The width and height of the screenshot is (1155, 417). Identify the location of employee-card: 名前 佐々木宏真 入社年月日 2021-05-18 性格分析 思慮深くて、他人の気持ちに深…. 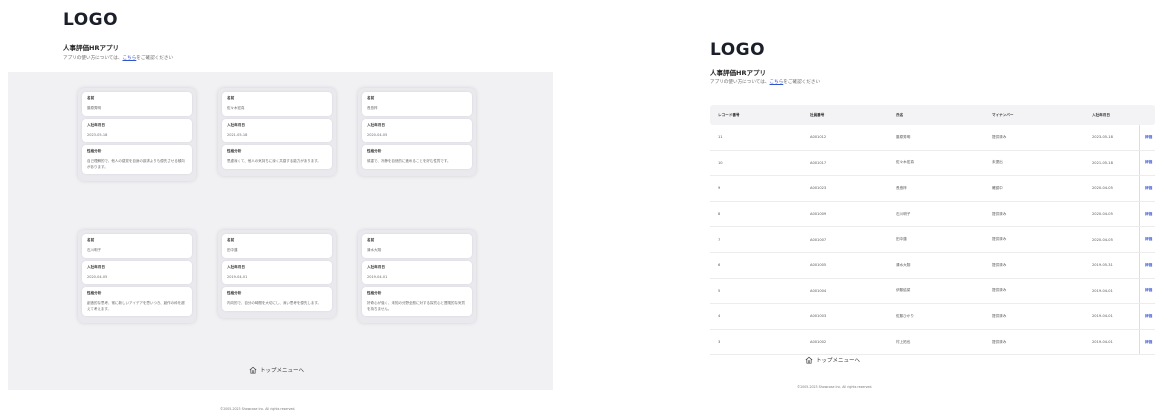
(277, 132).